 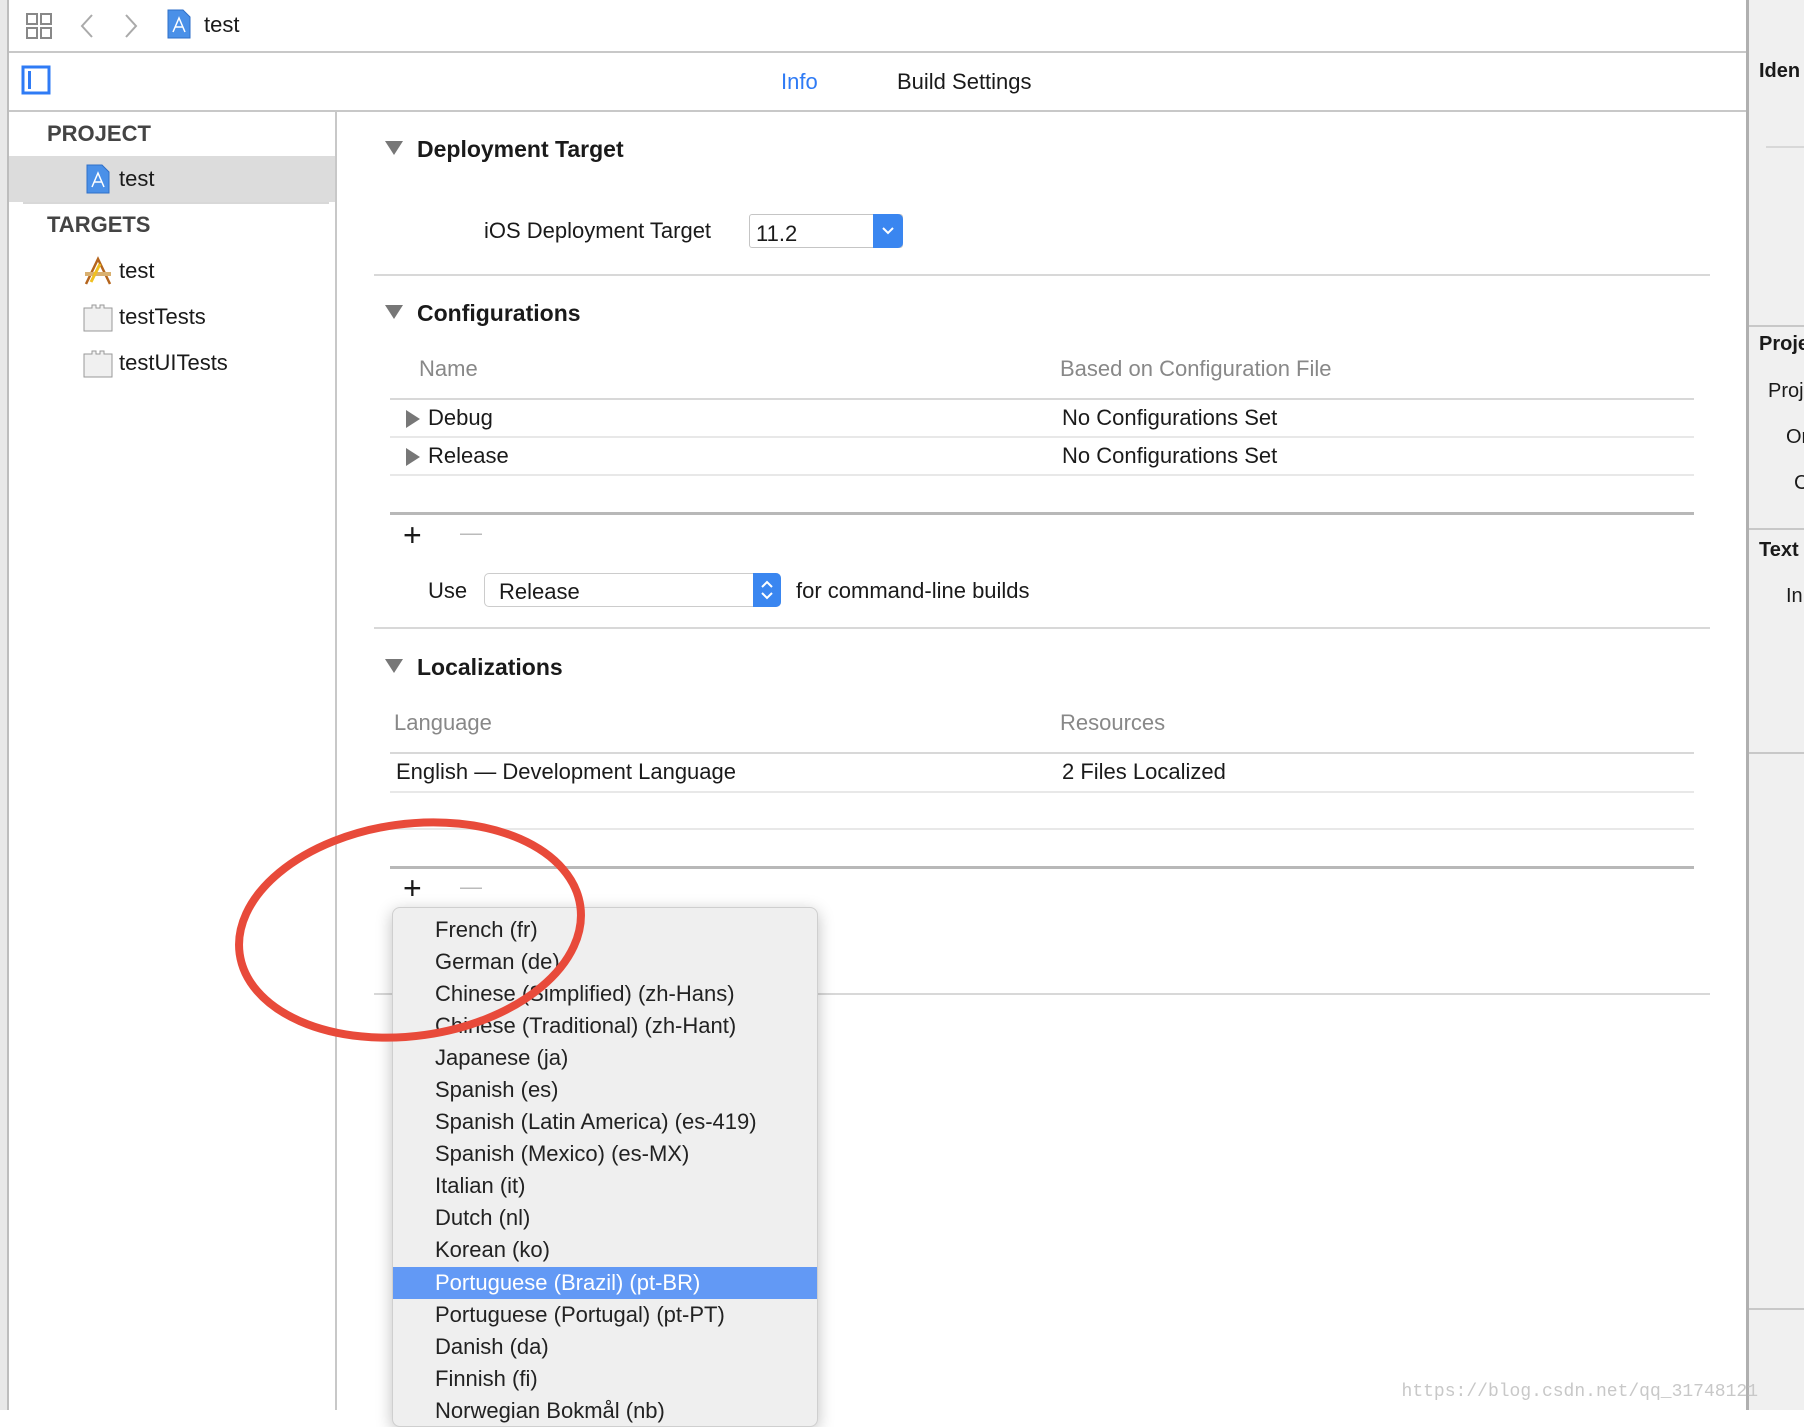 What do you see at coordinates (99, 224) in the screenshot?
I see `targets-header: TARGETS` at bounding box center [99, 224].